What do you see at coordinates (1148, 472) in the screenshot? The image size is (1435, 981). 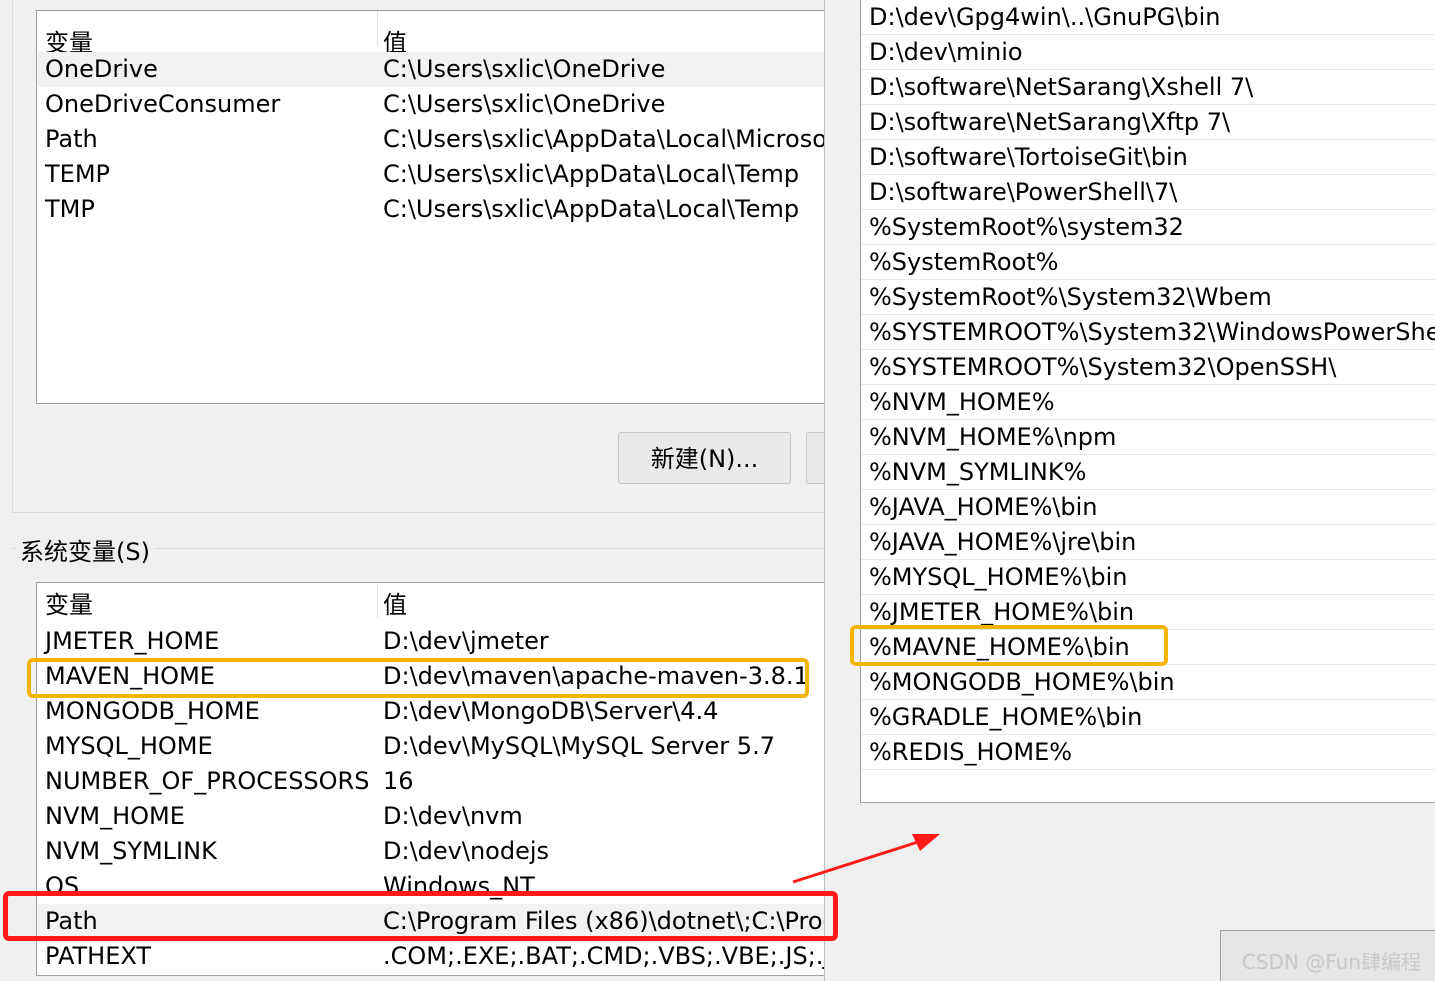 I see `path-entry-item: %NVM_SYMLINK%` at bounding box center [1148, 472].